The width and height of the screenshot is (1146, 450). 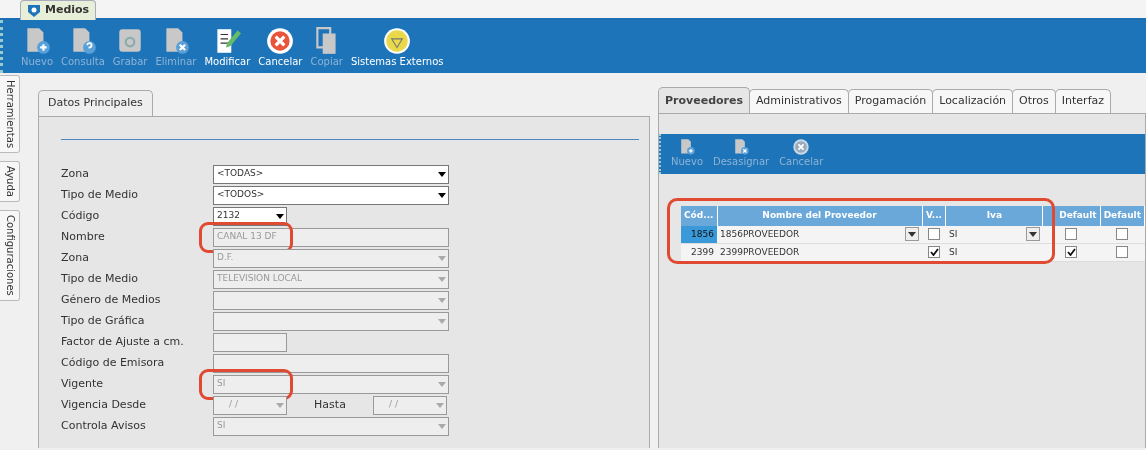 I want to click on field-label: Código, so click(x=81, y=215).